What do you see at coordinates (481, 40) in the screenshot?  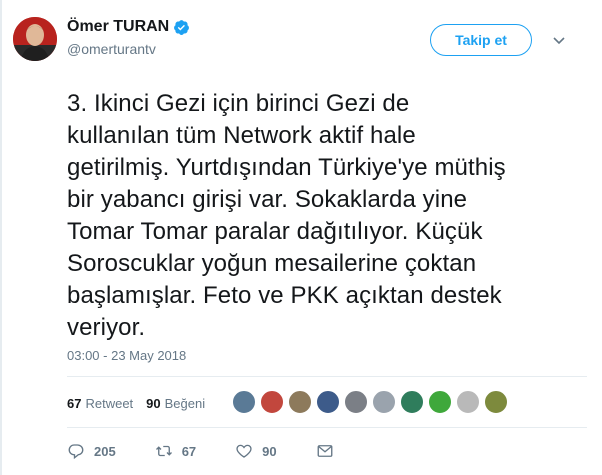 I see `follow-button: Takip et` at bounding box center [481, 40].